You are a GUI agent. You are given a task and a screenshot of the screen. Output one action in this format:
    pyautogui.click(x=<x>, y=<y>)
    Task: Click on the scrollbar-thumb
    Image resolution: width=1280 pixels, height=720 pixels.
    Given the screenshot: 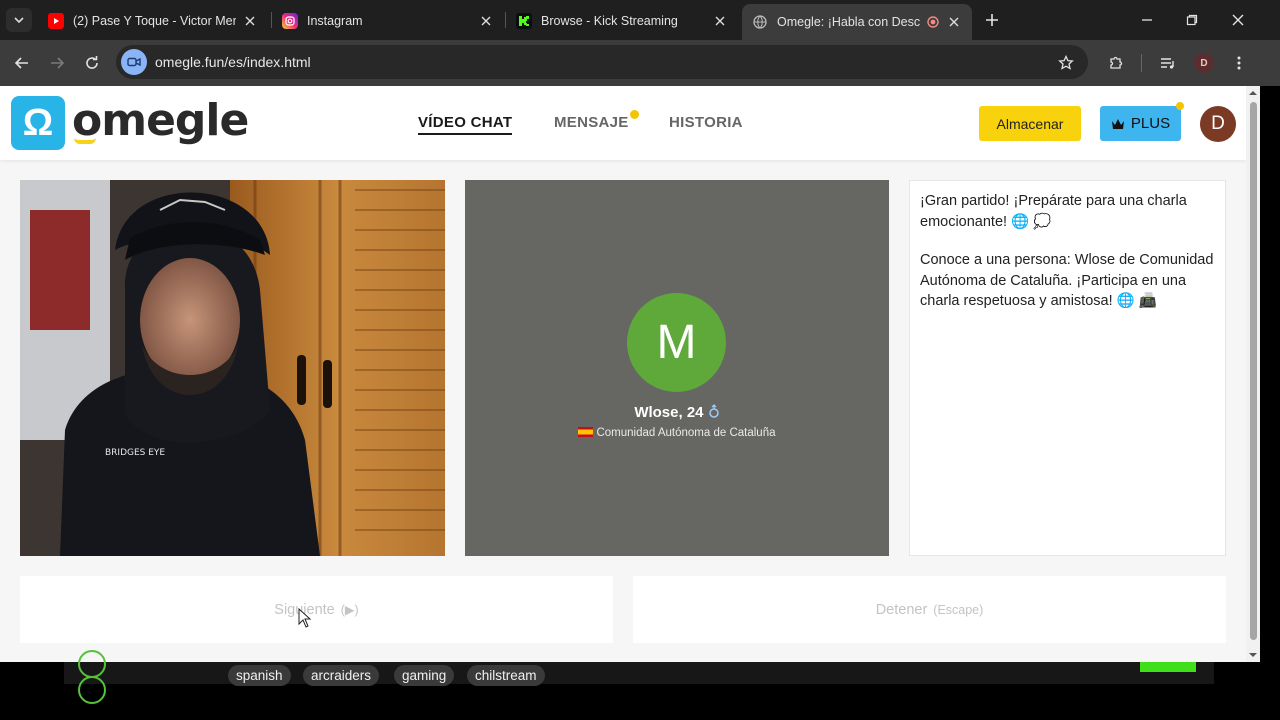 What is the action you would take?
    pyautogui.click(x=1253, y=371)
    